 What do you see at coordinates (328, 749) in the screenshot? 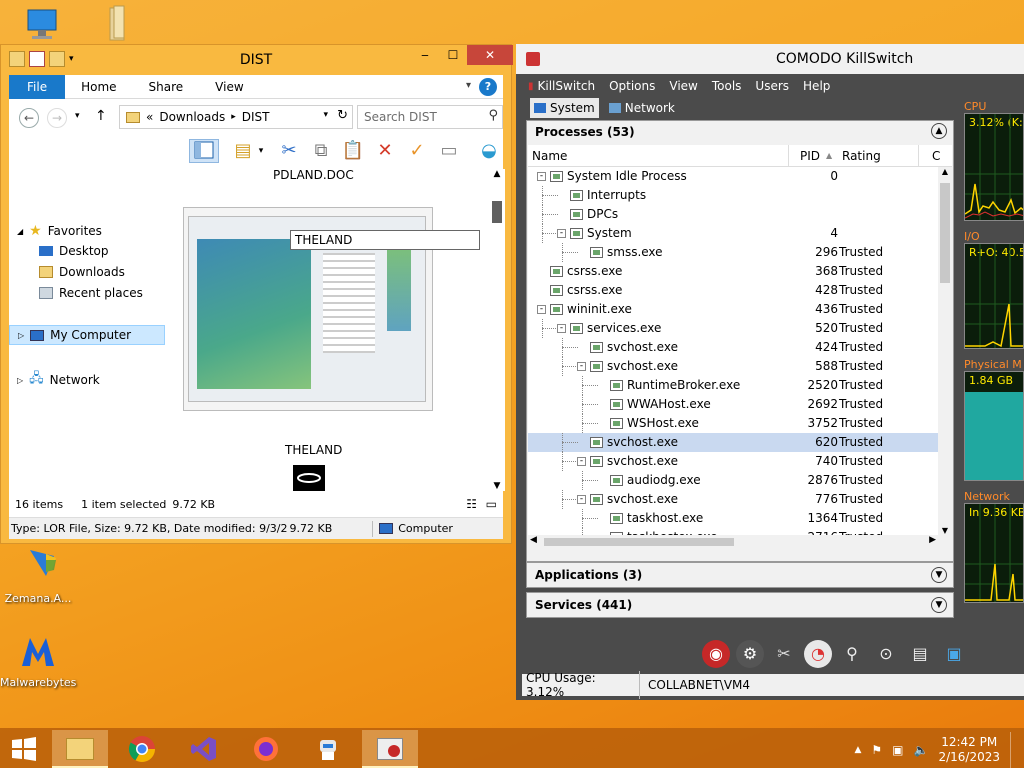
I see `taskbar-robot-app` at bounding box center [328, 749].